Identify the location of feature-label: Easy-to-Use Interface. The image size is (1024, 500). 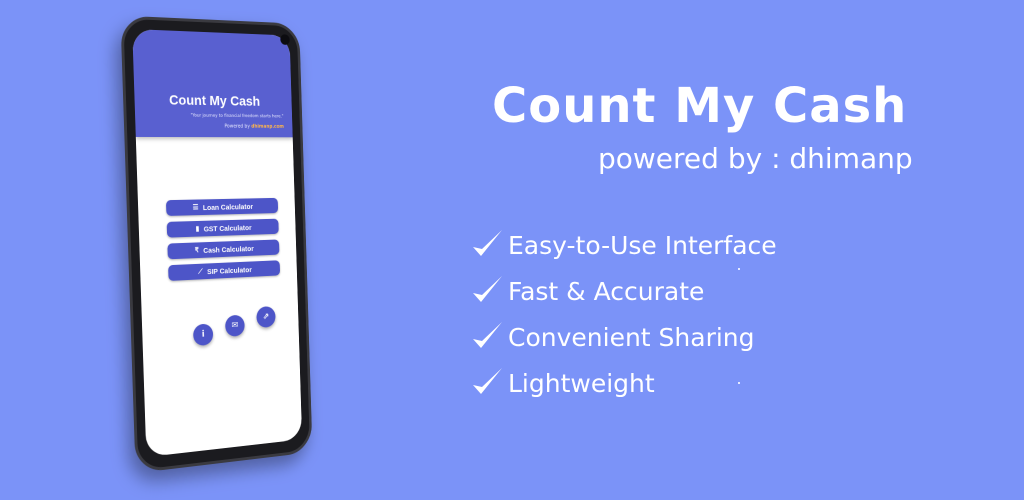
(642, 245).